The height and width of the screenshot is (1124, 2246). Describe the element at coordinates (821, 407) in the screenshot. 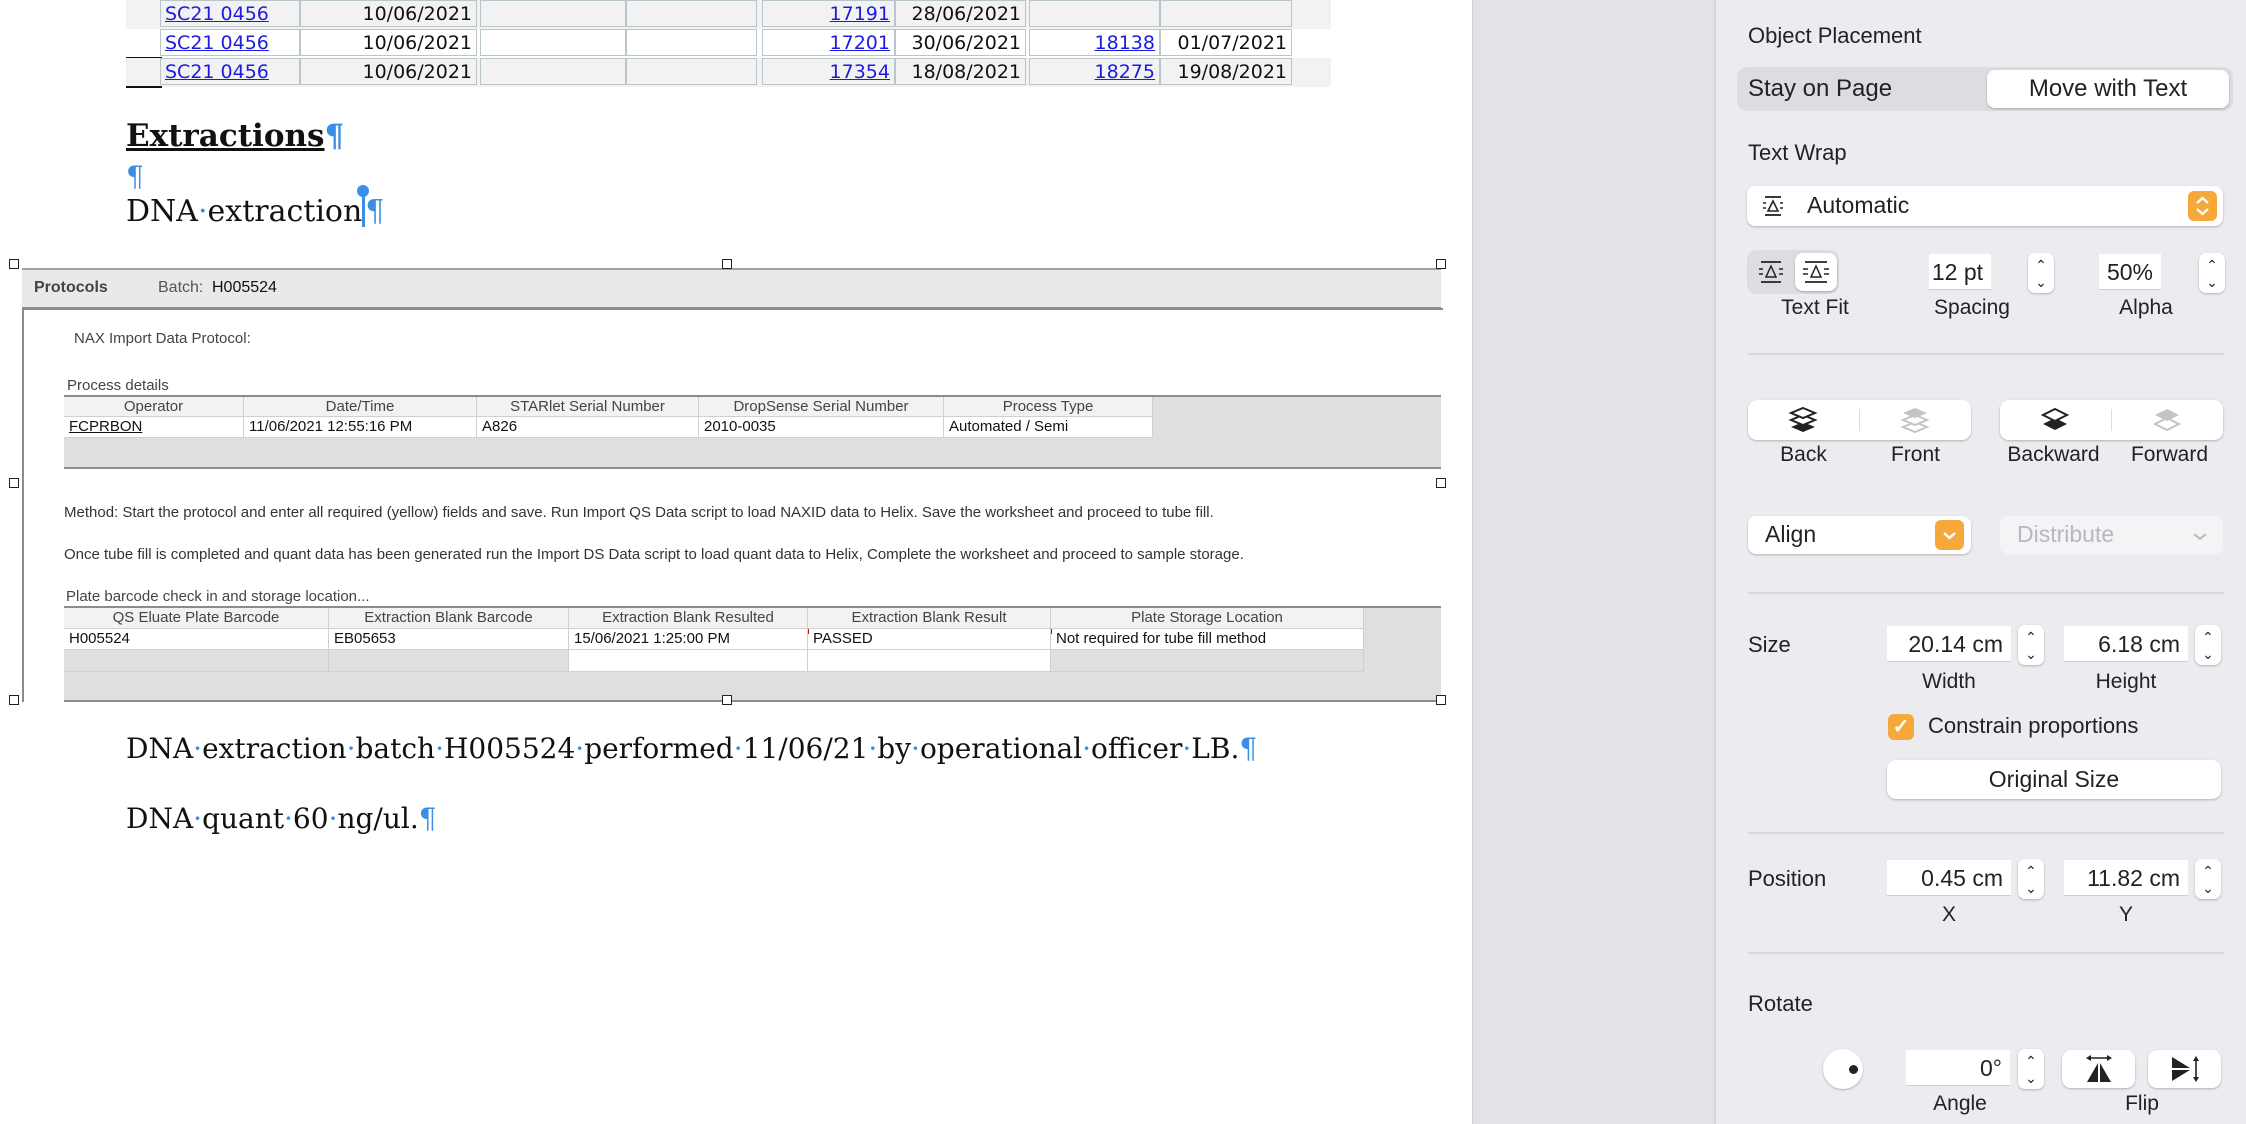

I see `column-header: DropSense Serial Number` at that location.